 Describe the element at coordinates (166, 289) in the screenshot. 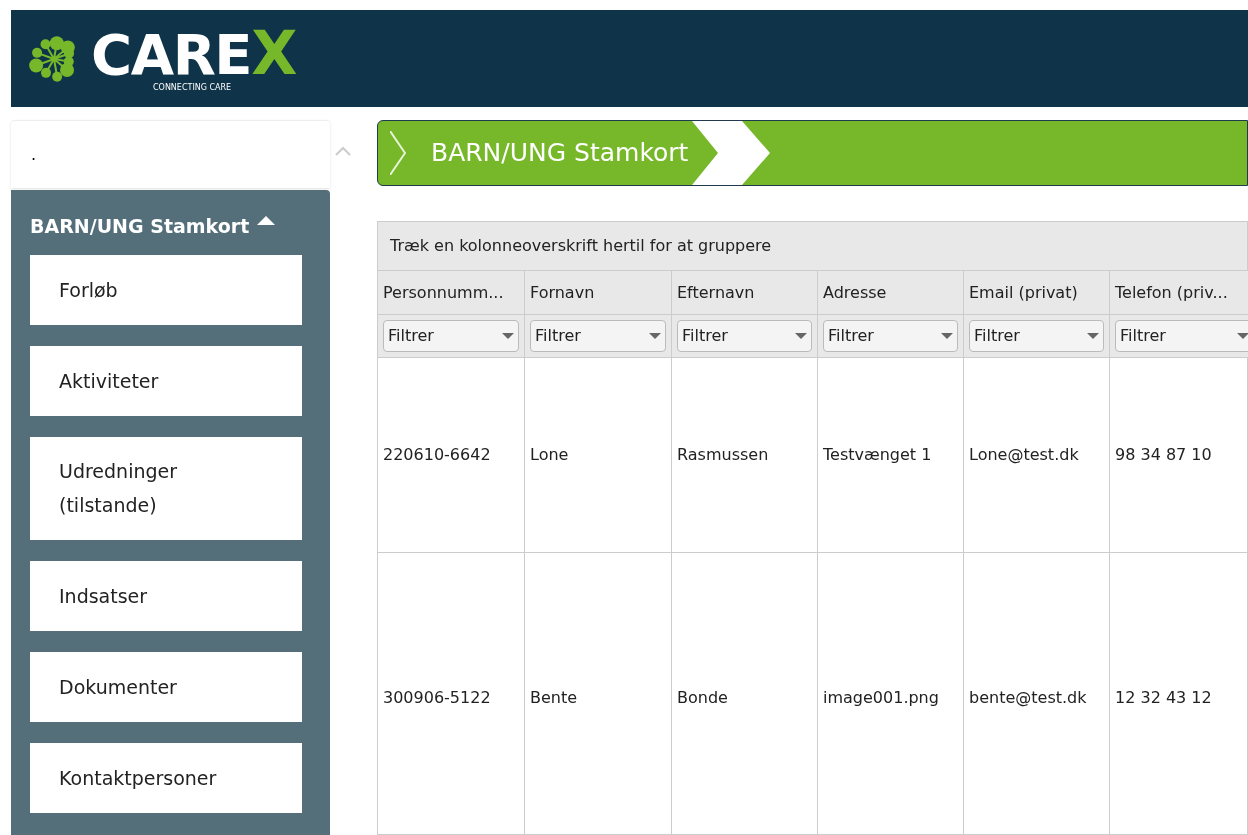

I see `sidebar-menu-item: Forløb` at that location.